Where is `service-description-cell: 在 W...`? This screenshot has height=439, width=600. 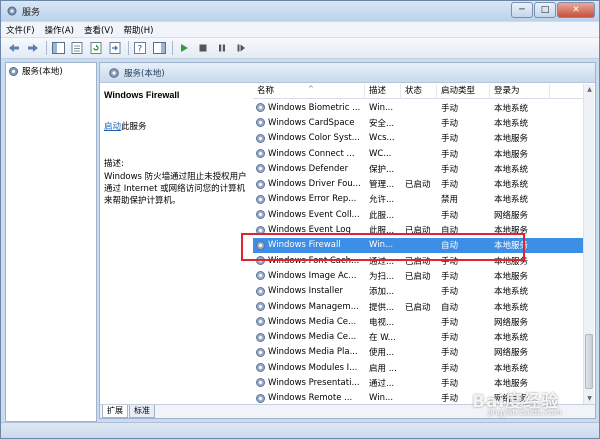 service-description-cell: 在 W... is located at coordinates (382, 338).